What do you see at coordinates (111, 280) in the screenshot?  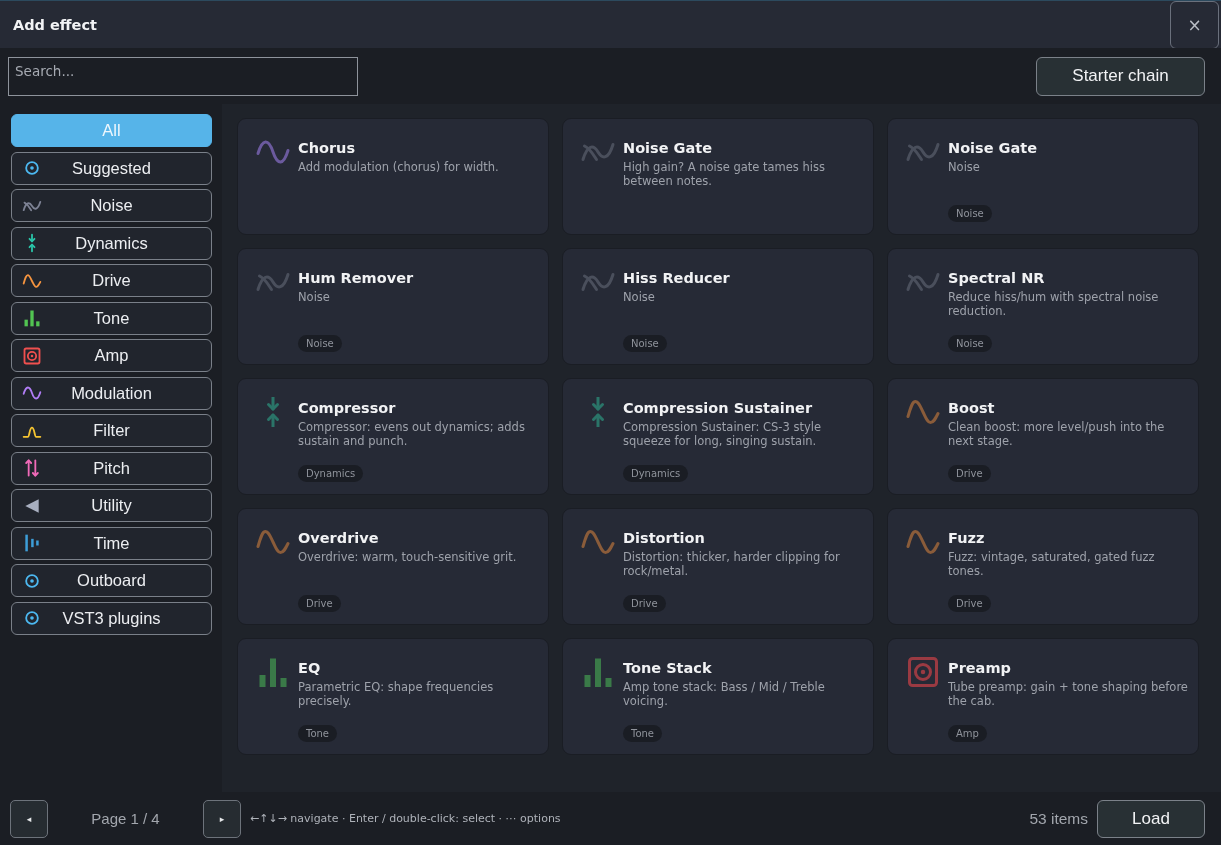 I see `category-button: Drive` at bounding box center [111, 280].